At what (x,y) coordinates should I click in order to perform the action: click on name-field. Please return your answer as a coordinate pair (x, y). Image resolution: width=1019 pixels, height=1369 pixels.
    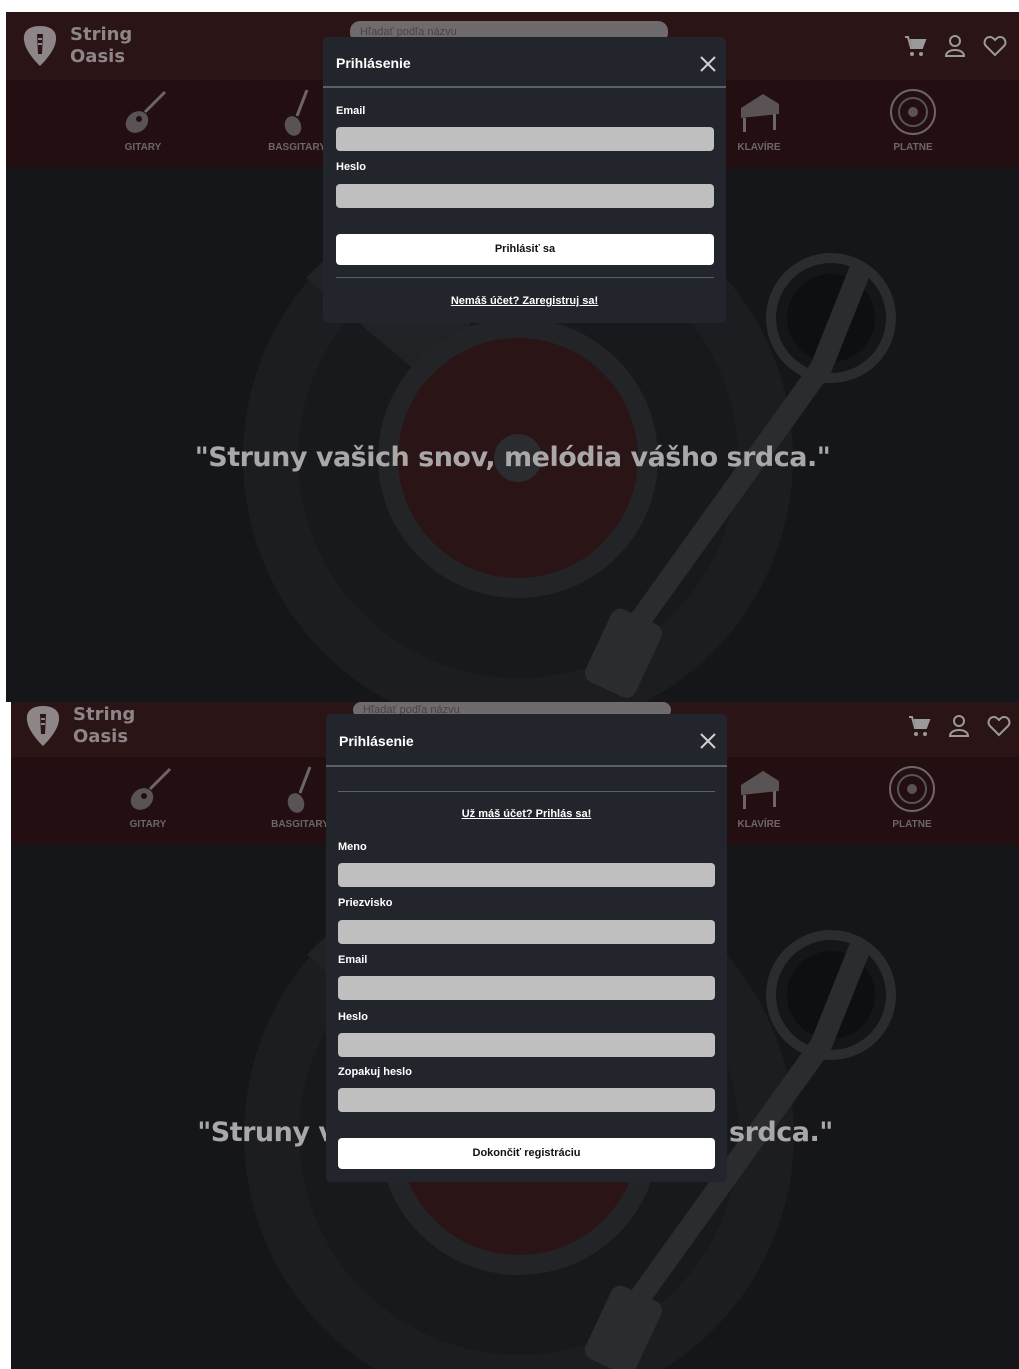
    Looking at the image, I should click on (526, 875).